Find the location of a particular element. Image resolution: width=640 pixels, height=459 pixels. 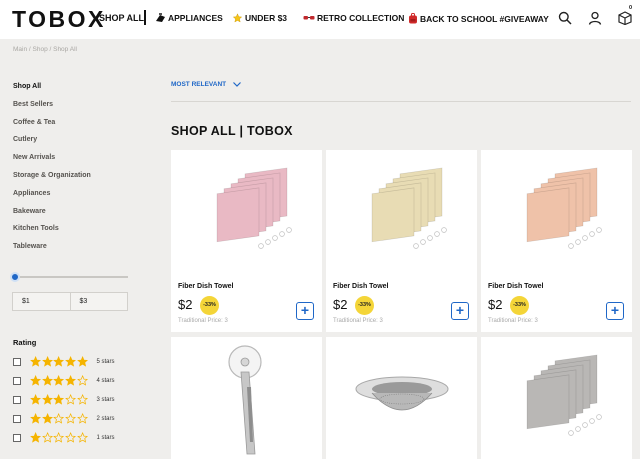

page-title: SHOP ALL | TOBOX is located at coordinates (232, 131).